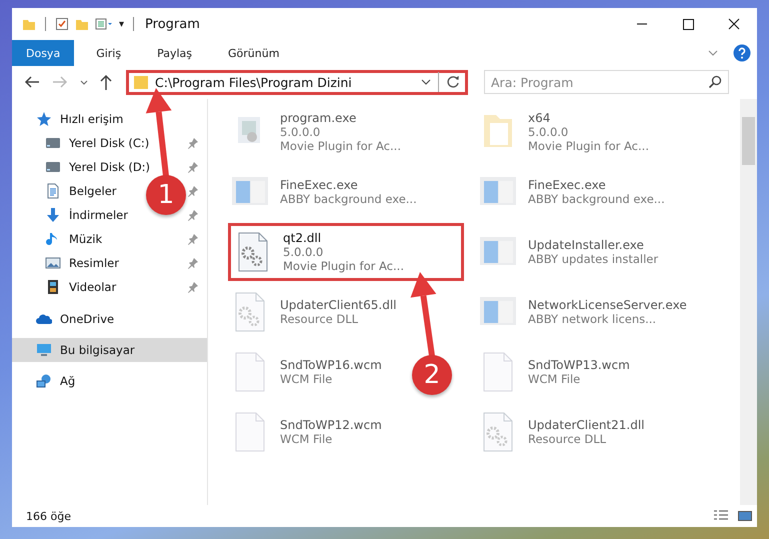  What do you see at coordinates (593, 259) in the screenshot?
I see `file-detail: ABBY updates installer` at bounding box center [593, 259].